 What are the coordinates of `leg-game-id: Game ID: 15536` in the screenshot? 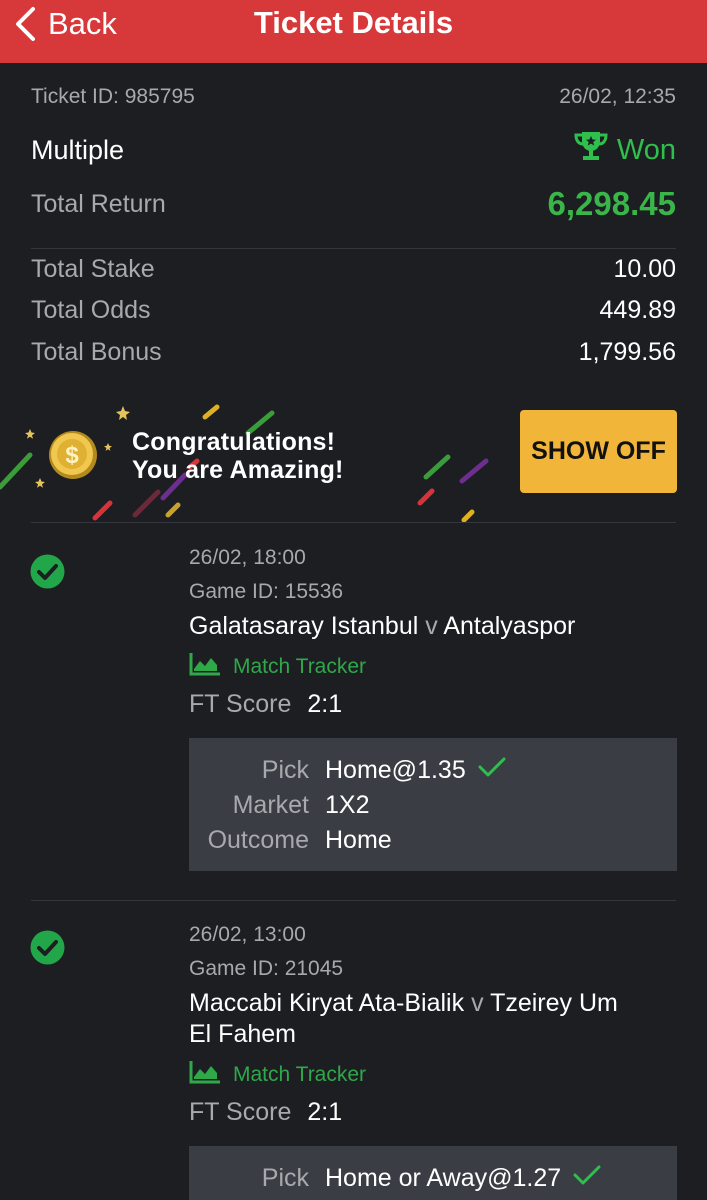 It's located at (266, 591).